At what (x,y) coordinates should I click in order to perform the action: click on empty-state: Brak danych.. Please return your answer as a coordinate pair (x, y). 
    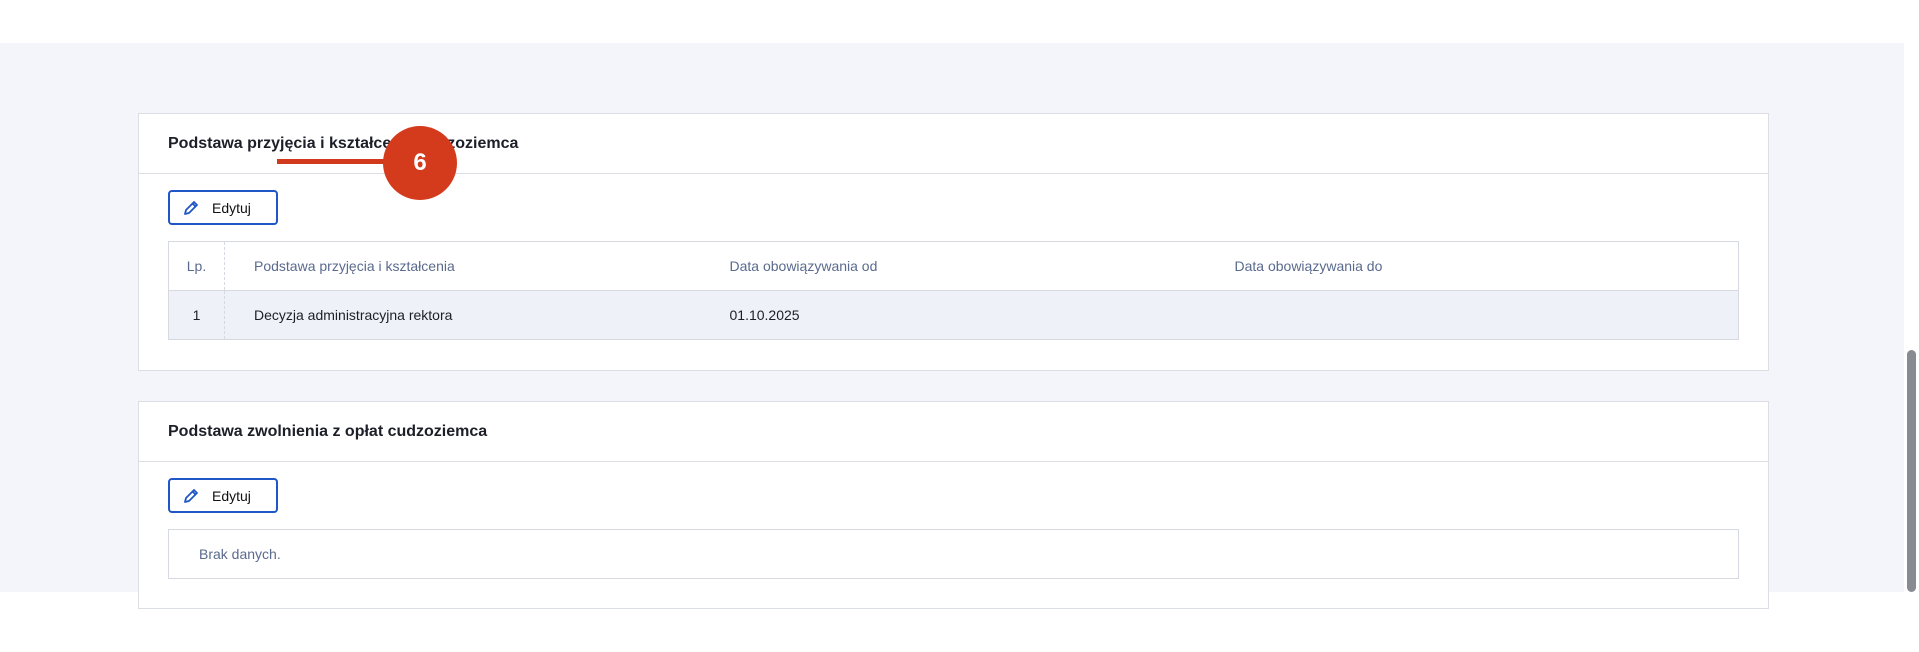
    Looking at the image, I should click on (953, 554).